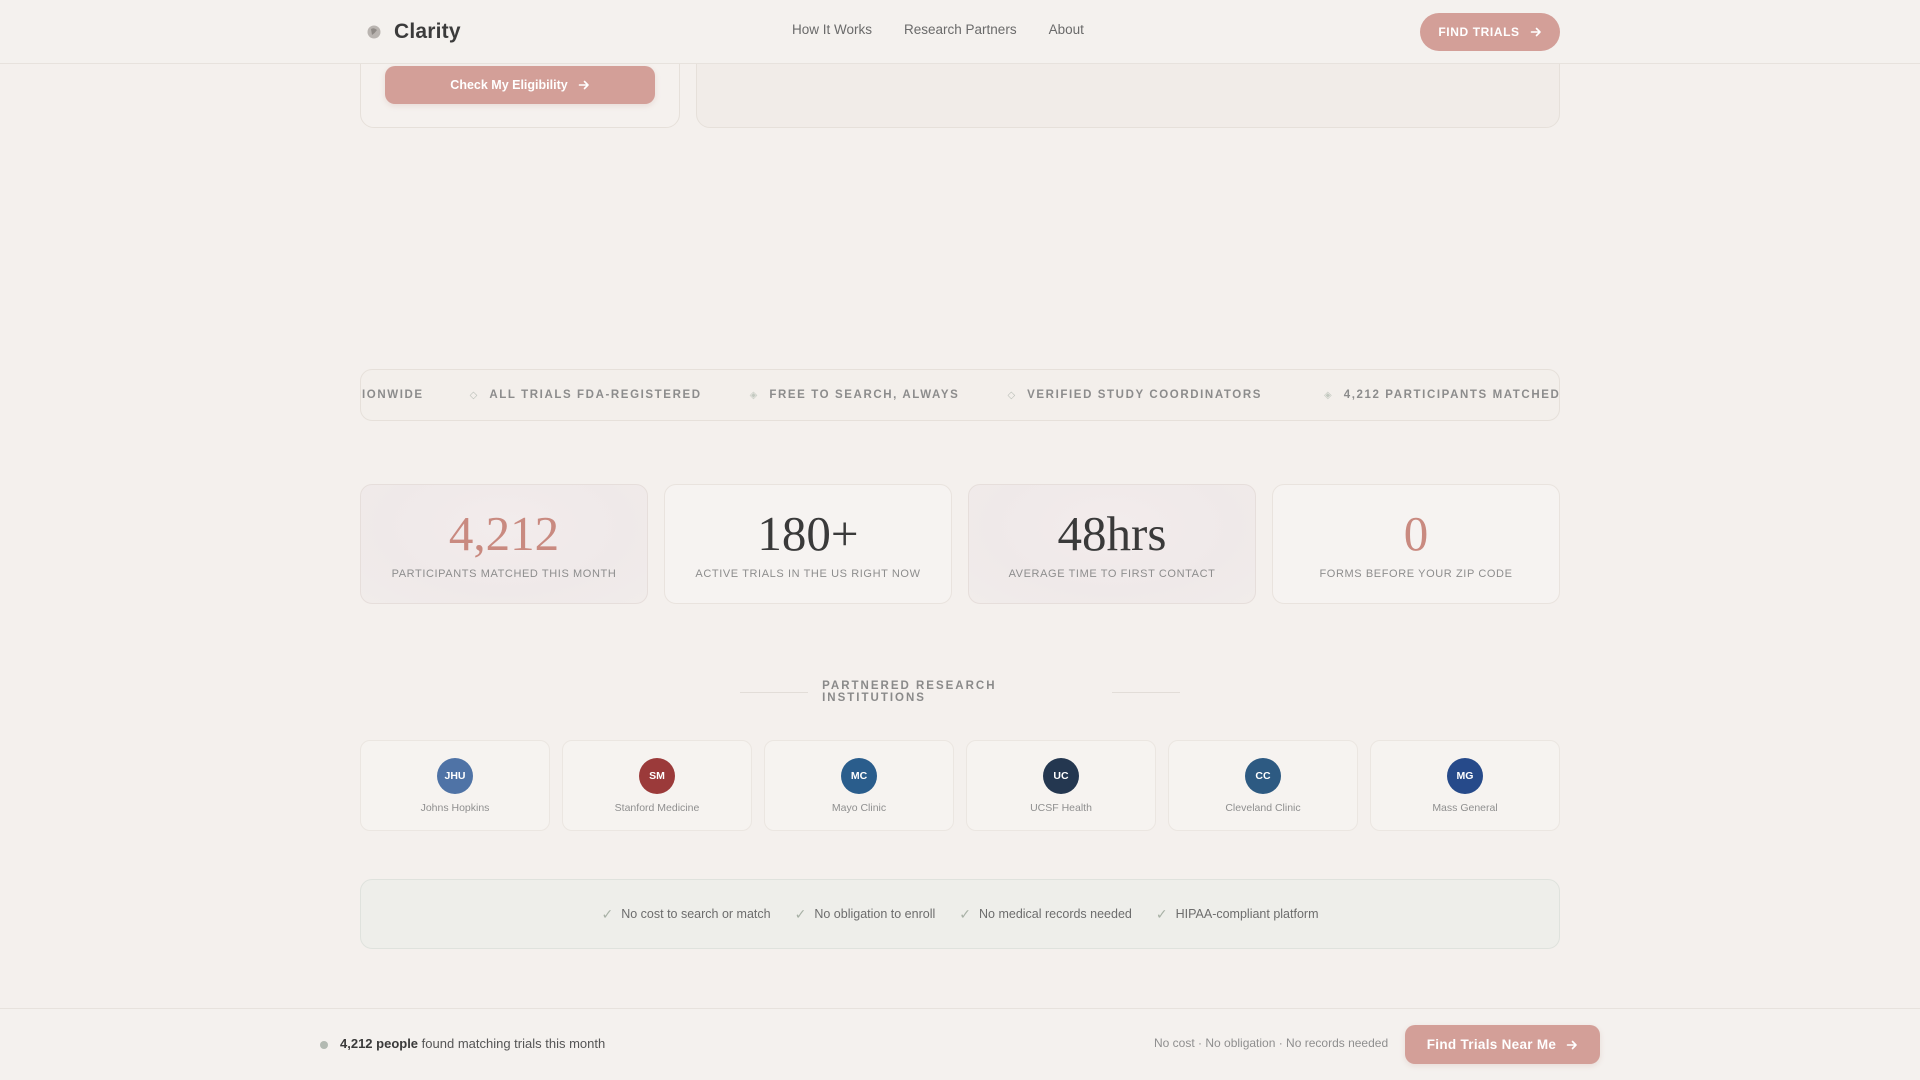 The height and width of the screenshot is (1080, 1920). I want to click on stat-card-participants: 4,212 PARTICIPANTS MATCHED THIS MONTH, so click(504, 544).